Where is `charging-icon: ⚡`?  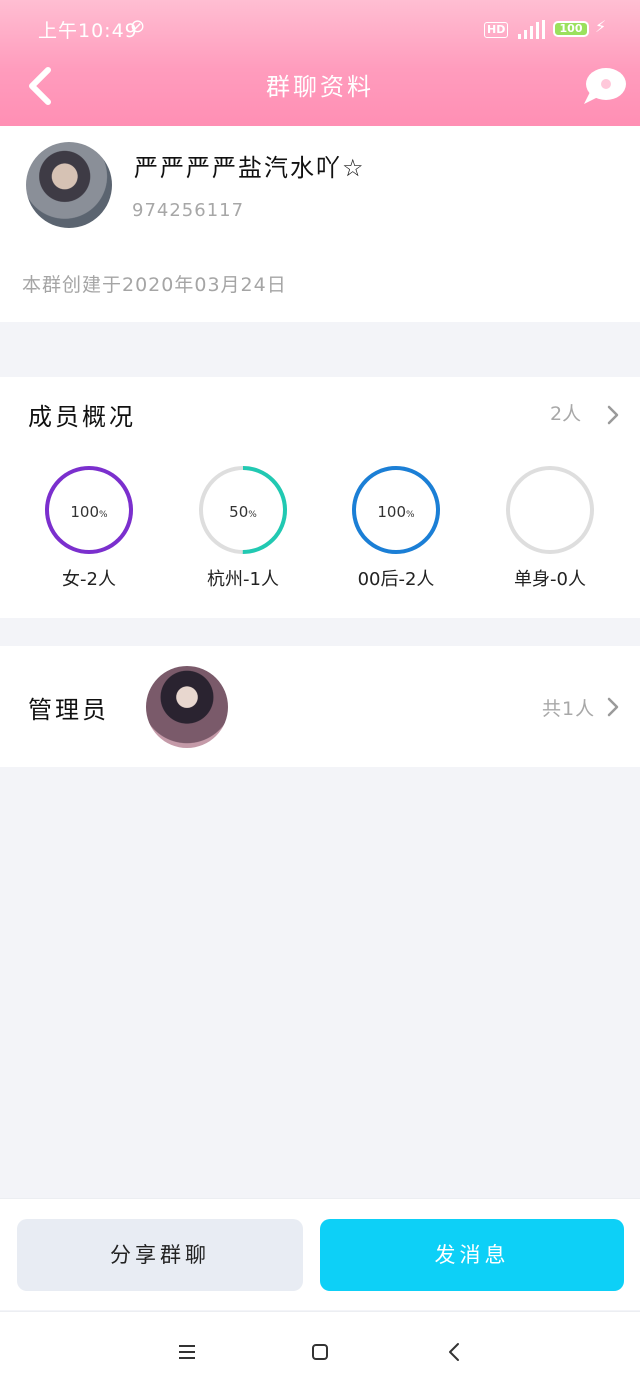
charging-icon: ⚡ is located at coordinates (601, 26).